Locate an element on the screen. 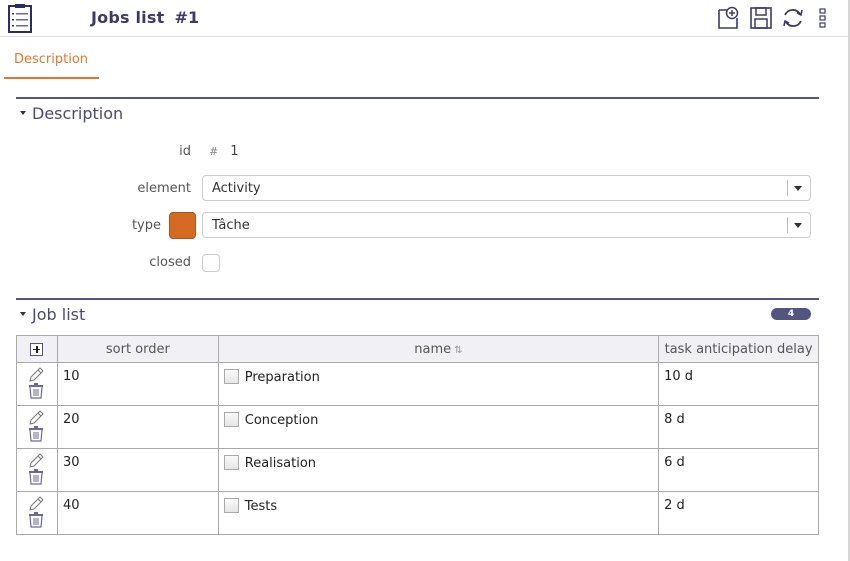  tab-bar: Description is located at coordinates (51, 61).